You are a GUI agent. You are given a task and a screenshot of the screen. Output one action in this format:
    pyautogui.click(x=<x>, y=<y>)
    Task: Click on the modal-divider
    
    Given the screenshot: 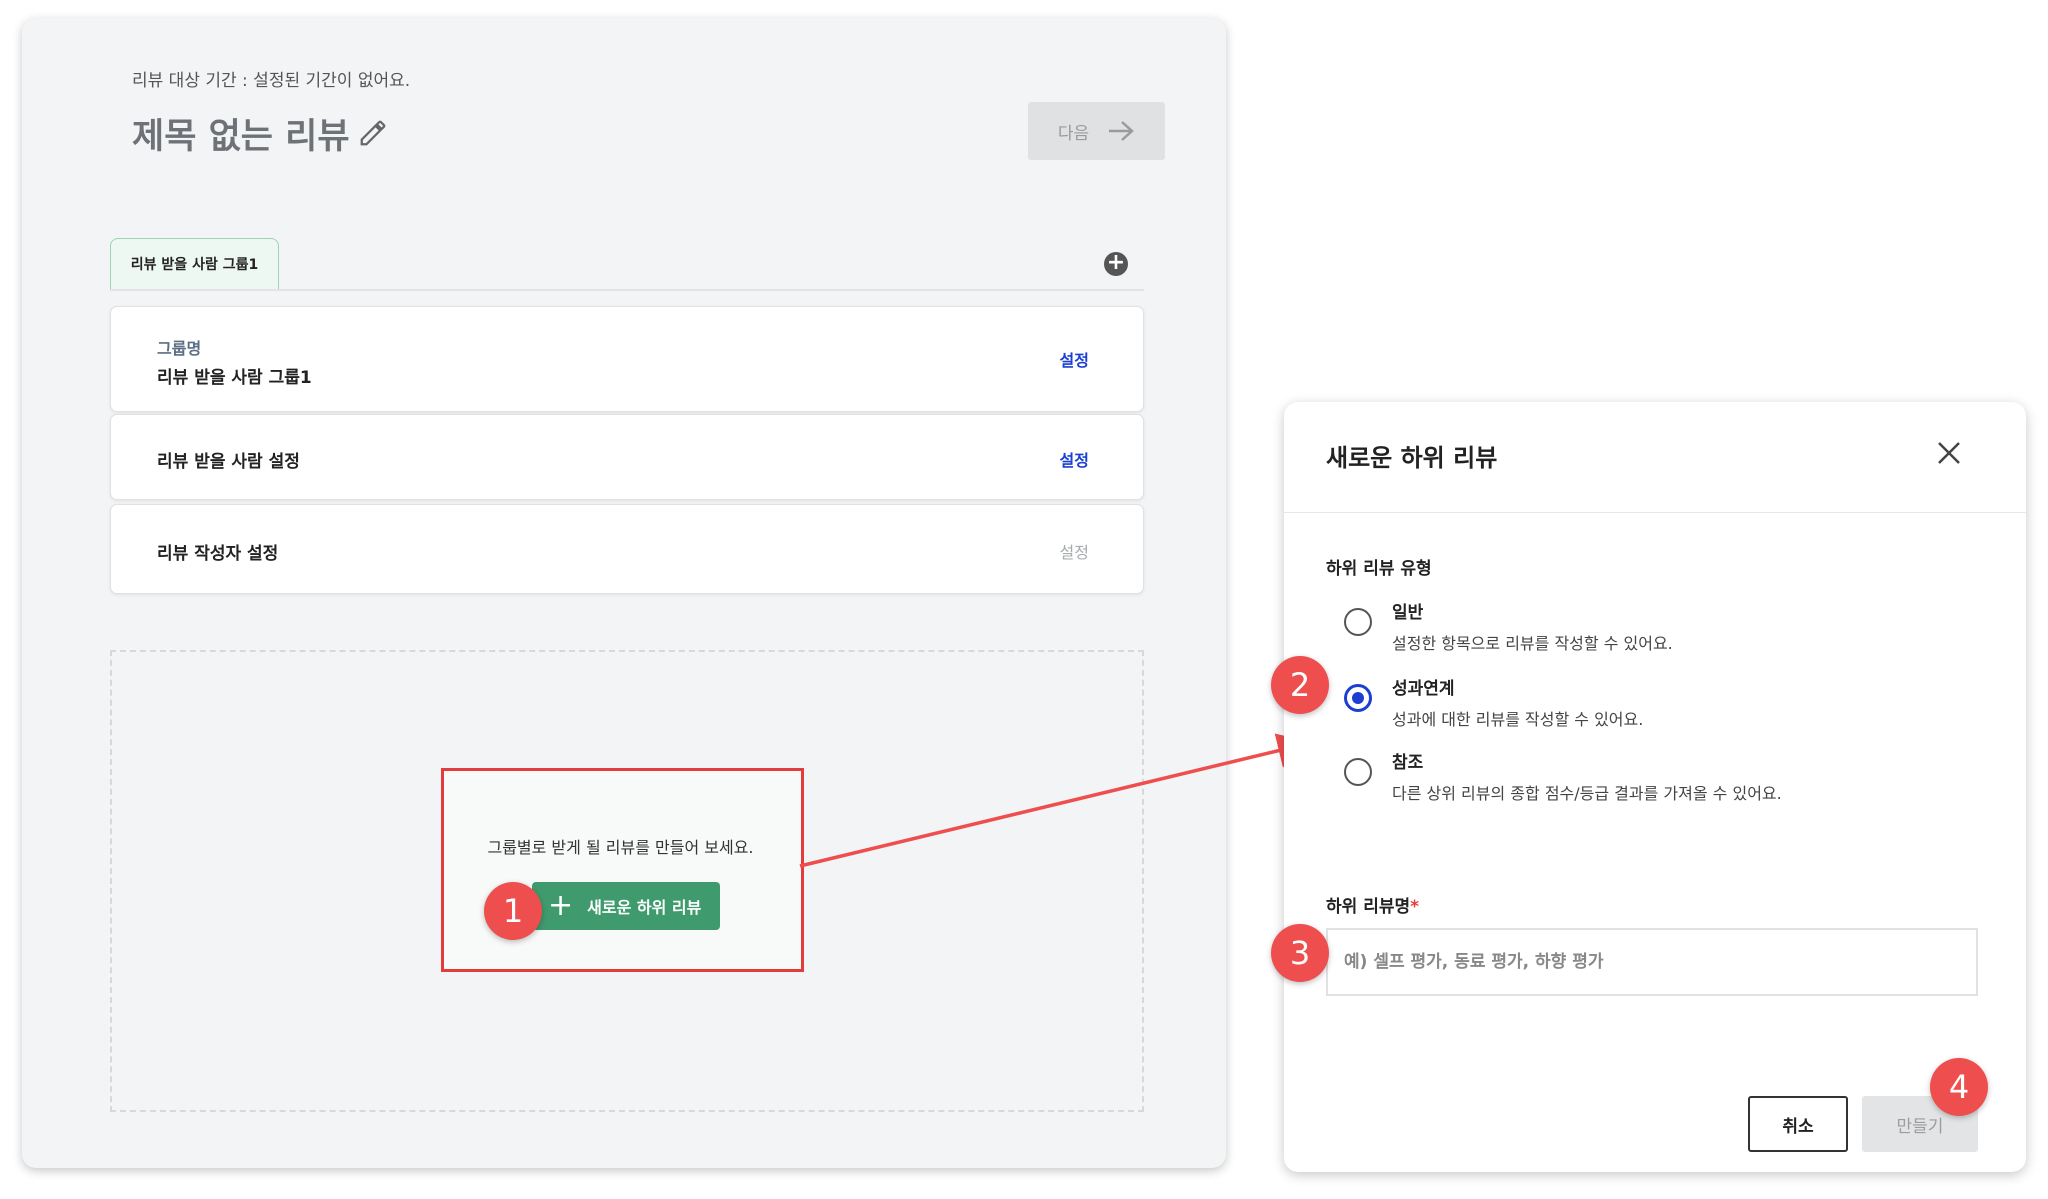 What is the action you would take?
    pyautogui.click(x=1655, y=512)
    